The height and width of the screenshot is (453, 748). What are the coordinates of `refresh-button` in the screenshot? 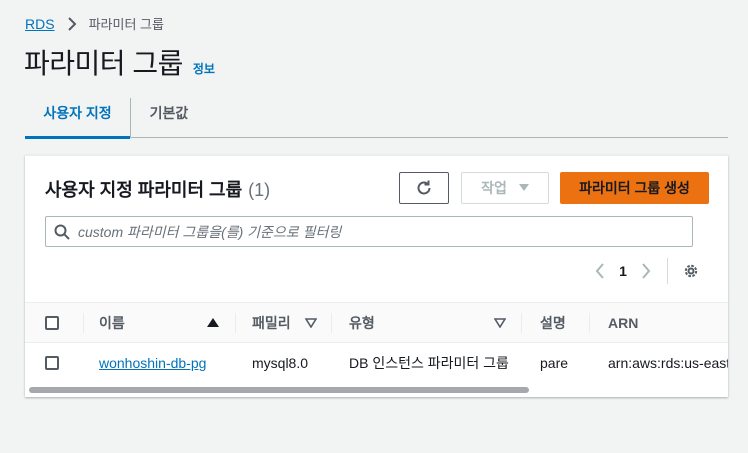 It's located at (424, 188).